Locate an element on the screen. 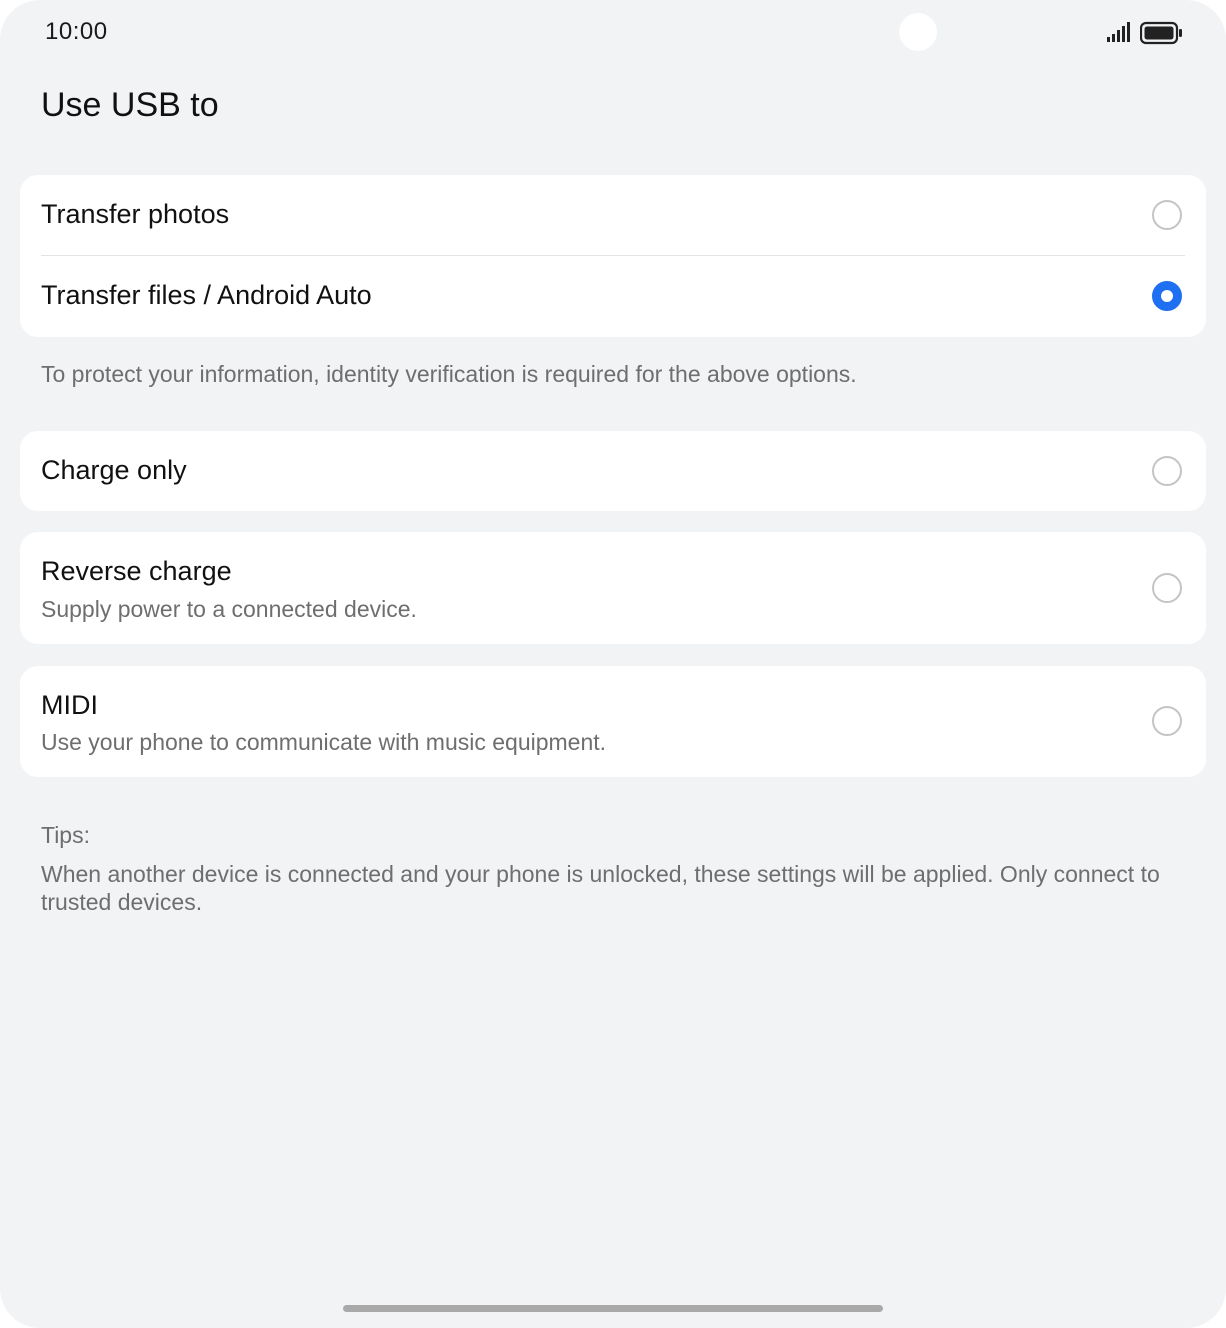 The image size is (1226, 1328). radio-midi is located at coordinates (1167, 721).